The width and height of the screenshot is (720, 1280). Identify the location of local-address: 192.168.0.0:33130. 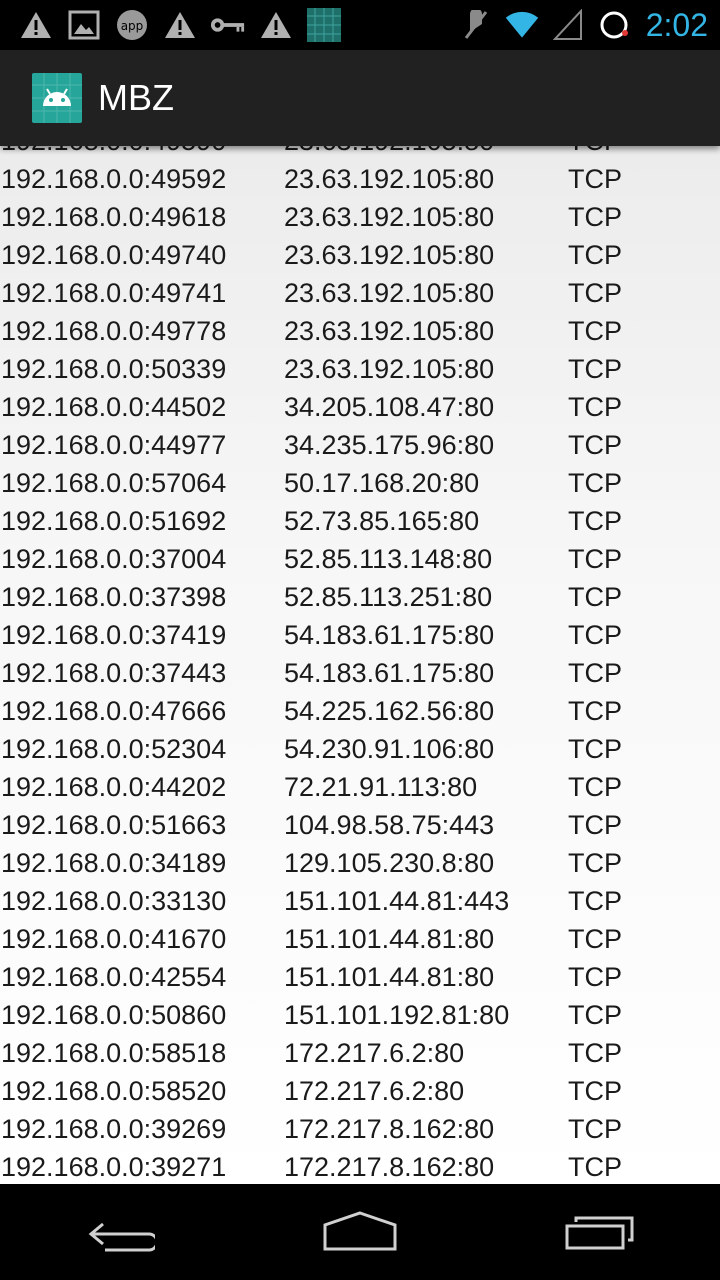
(114, 900).